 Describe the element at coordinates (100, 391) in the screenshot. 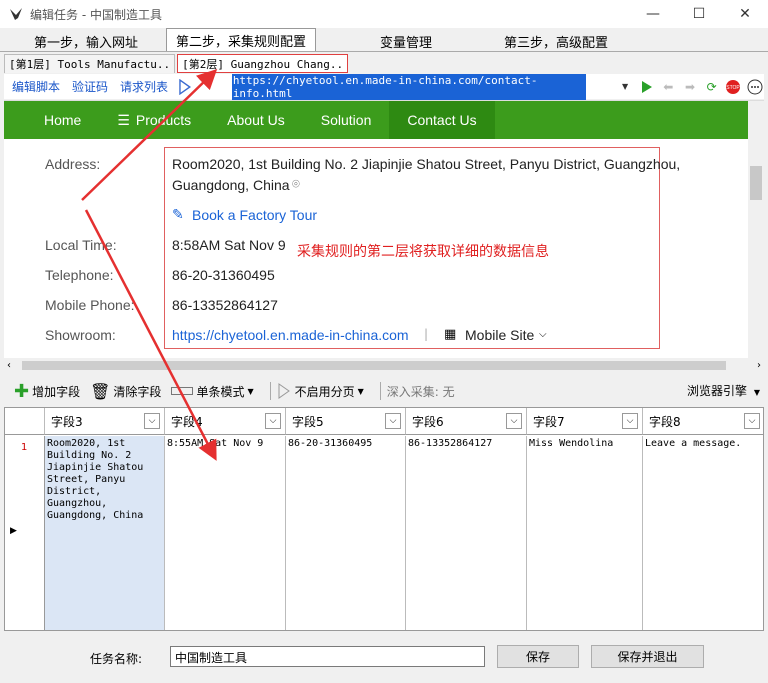

I see `trash-icon: 🗑` at that location.